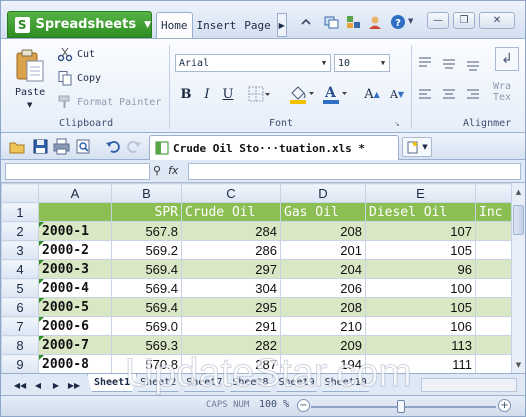 The width and height of the screenshot is (526, 417). Describe the element at coordinates (228, 94) in the screenshot. I see `underline-button: U` at that location.